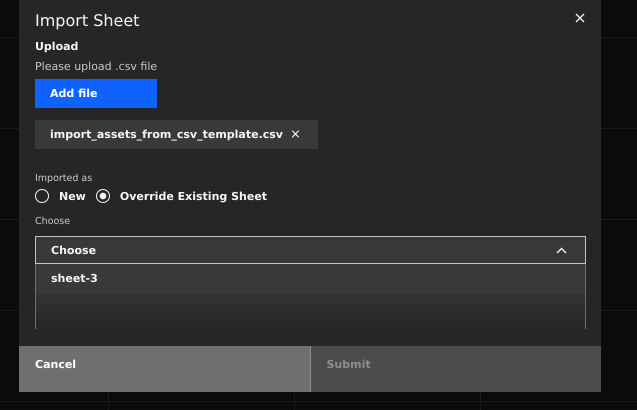  What do you see at coordinates (580, 18) in the screenshot?
I see `close-icon` at bounding box center [580, 18].